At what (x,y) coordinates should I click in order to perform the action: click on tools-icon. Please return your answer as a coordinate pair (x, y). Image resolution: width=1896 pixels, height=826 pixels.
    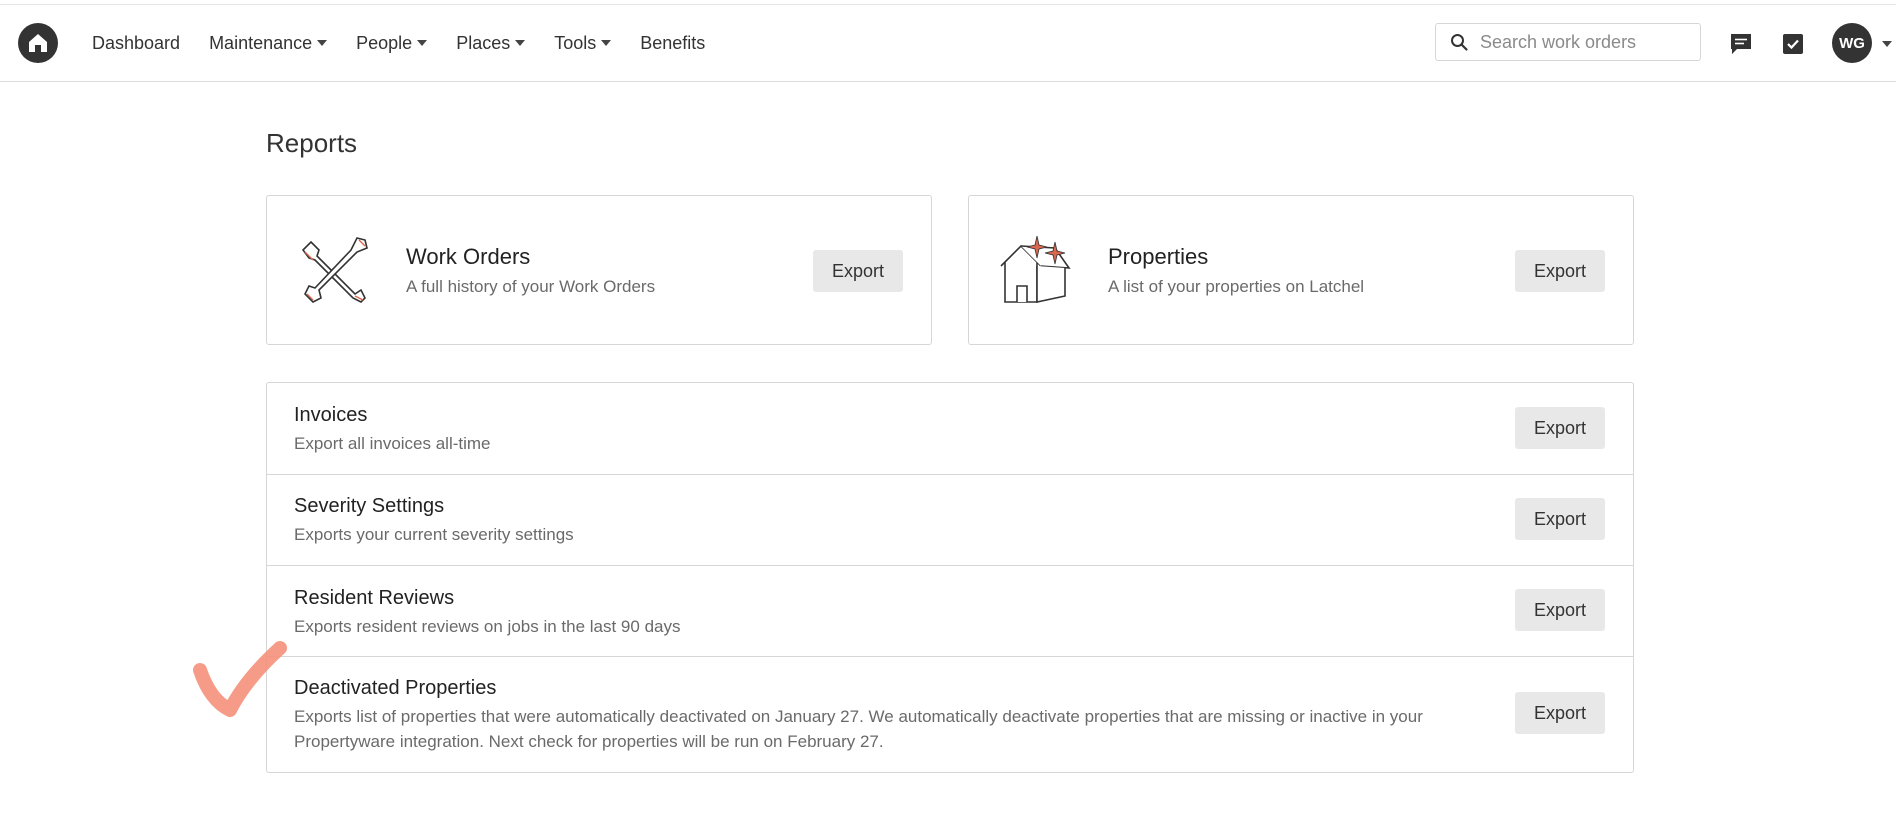
    Looking at the image, I should click on (334, 270).